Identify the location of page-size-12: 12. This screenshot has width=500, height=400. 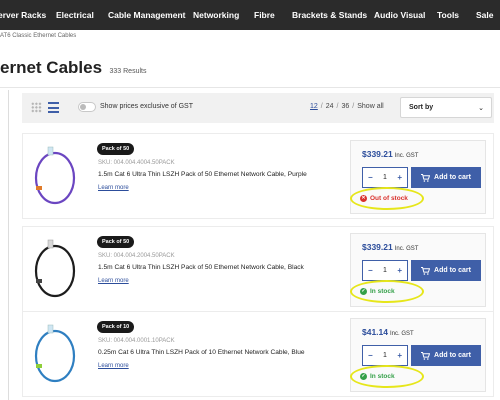
(314, 106).